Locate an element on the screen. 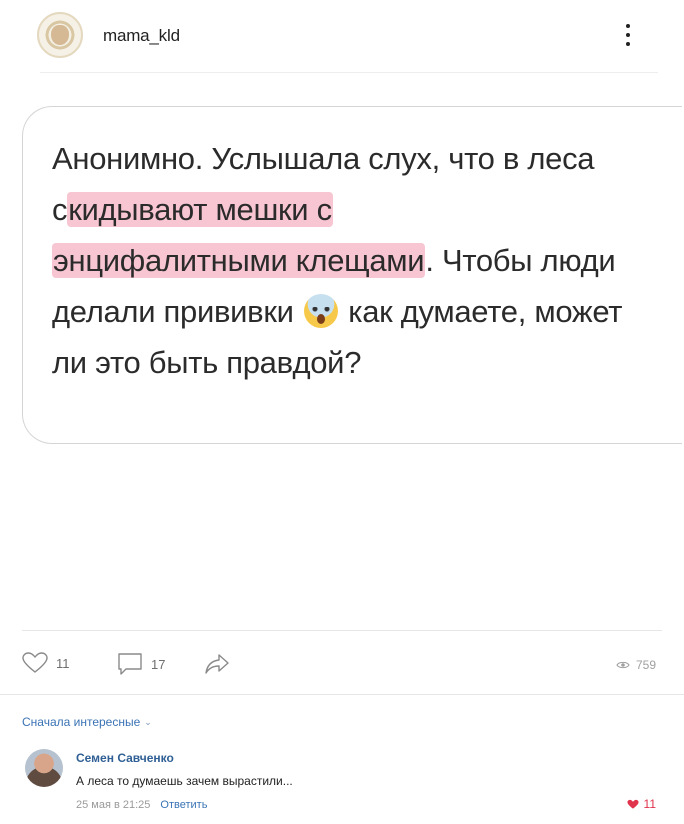 This screenshot has width=684, height=824. reply-button: Ответить is located at coordinates (183, 805).